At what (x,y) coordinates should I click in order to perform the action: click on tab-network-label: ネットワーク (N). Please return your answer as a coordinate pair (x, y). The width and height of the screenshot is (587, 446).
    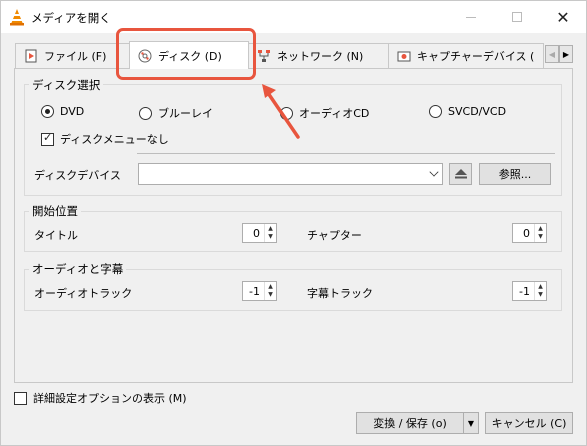
    Looking at the image, I should click on (320, 56).